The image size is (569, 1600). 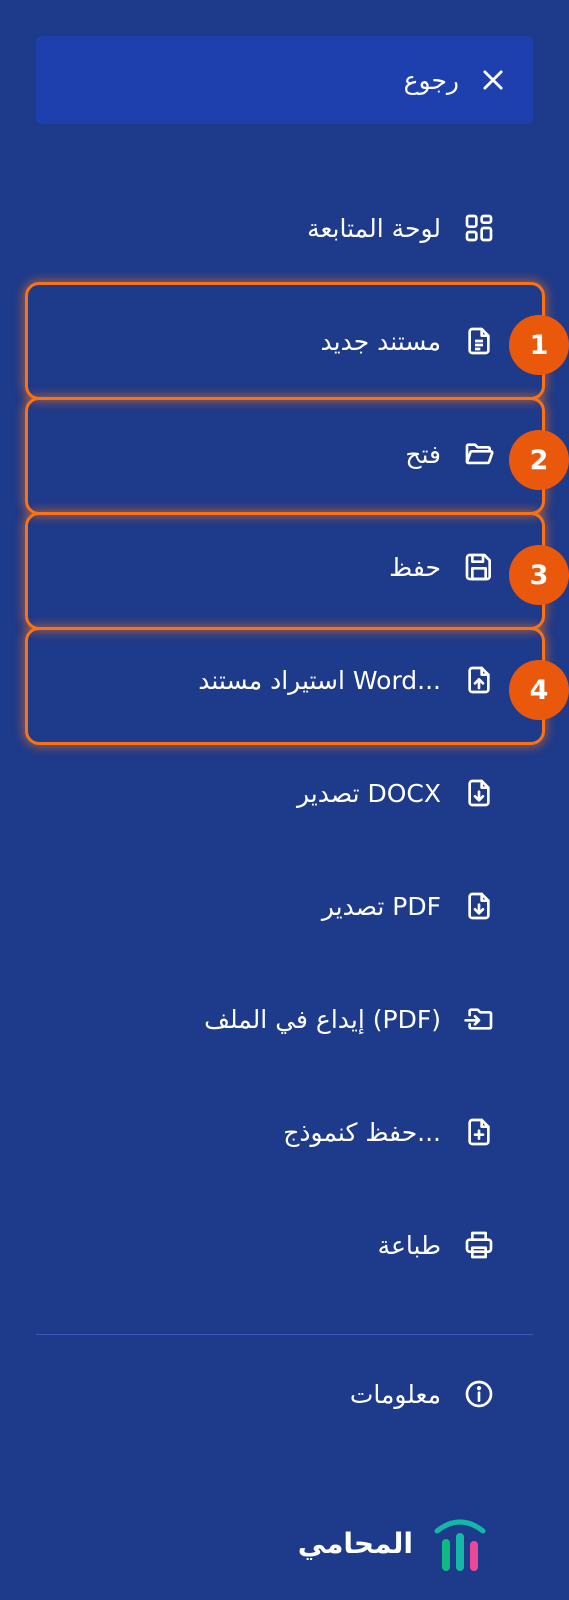 I want to click on folder-open-icon, so click(x=479, y=454).